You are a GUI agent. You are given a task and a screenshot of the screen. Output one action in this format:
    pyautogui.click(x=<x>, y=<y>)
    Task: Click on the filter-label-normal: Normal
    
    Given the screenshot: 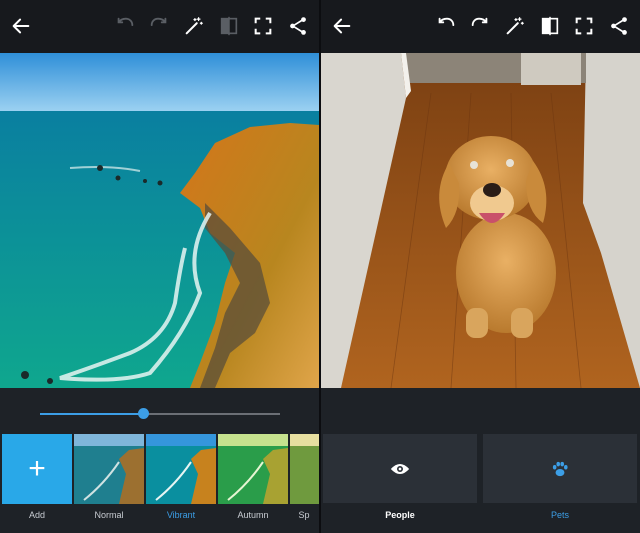 What is the action you would take?
    pyautogui.click(x=109, y=515)
    